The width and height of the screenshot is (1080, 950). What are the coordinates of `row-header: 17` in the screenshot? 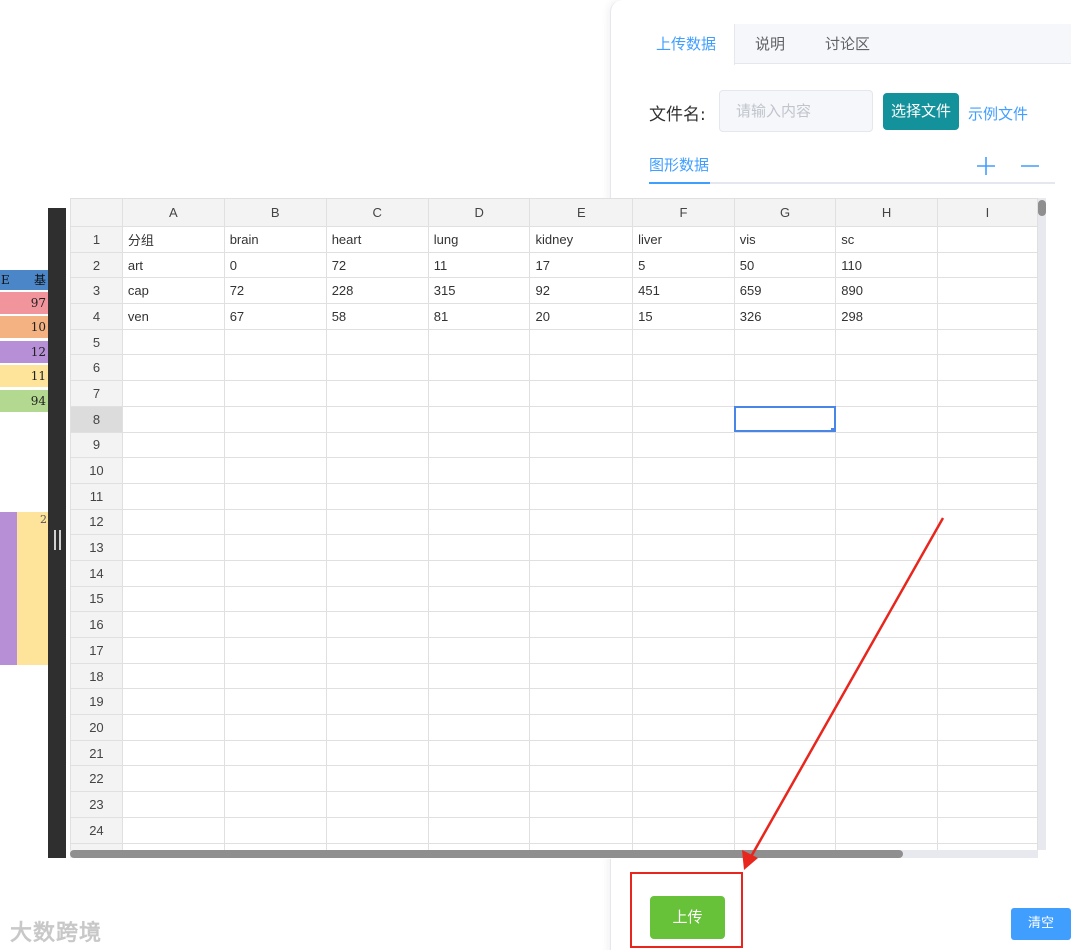 It's located at (96, 650).